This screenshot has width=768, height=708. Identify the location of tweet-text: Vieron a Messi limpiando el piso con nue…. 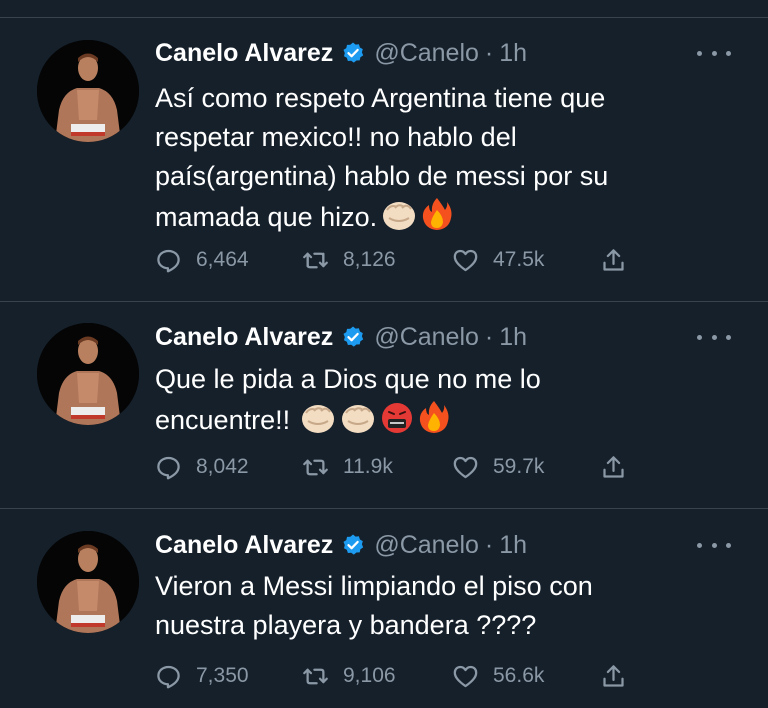
(425, 606).